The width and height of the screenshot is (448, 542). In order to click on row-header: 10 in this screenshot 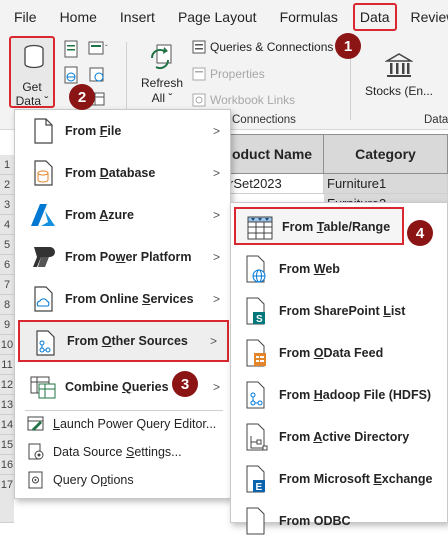, I will do `click(7, 345)`.